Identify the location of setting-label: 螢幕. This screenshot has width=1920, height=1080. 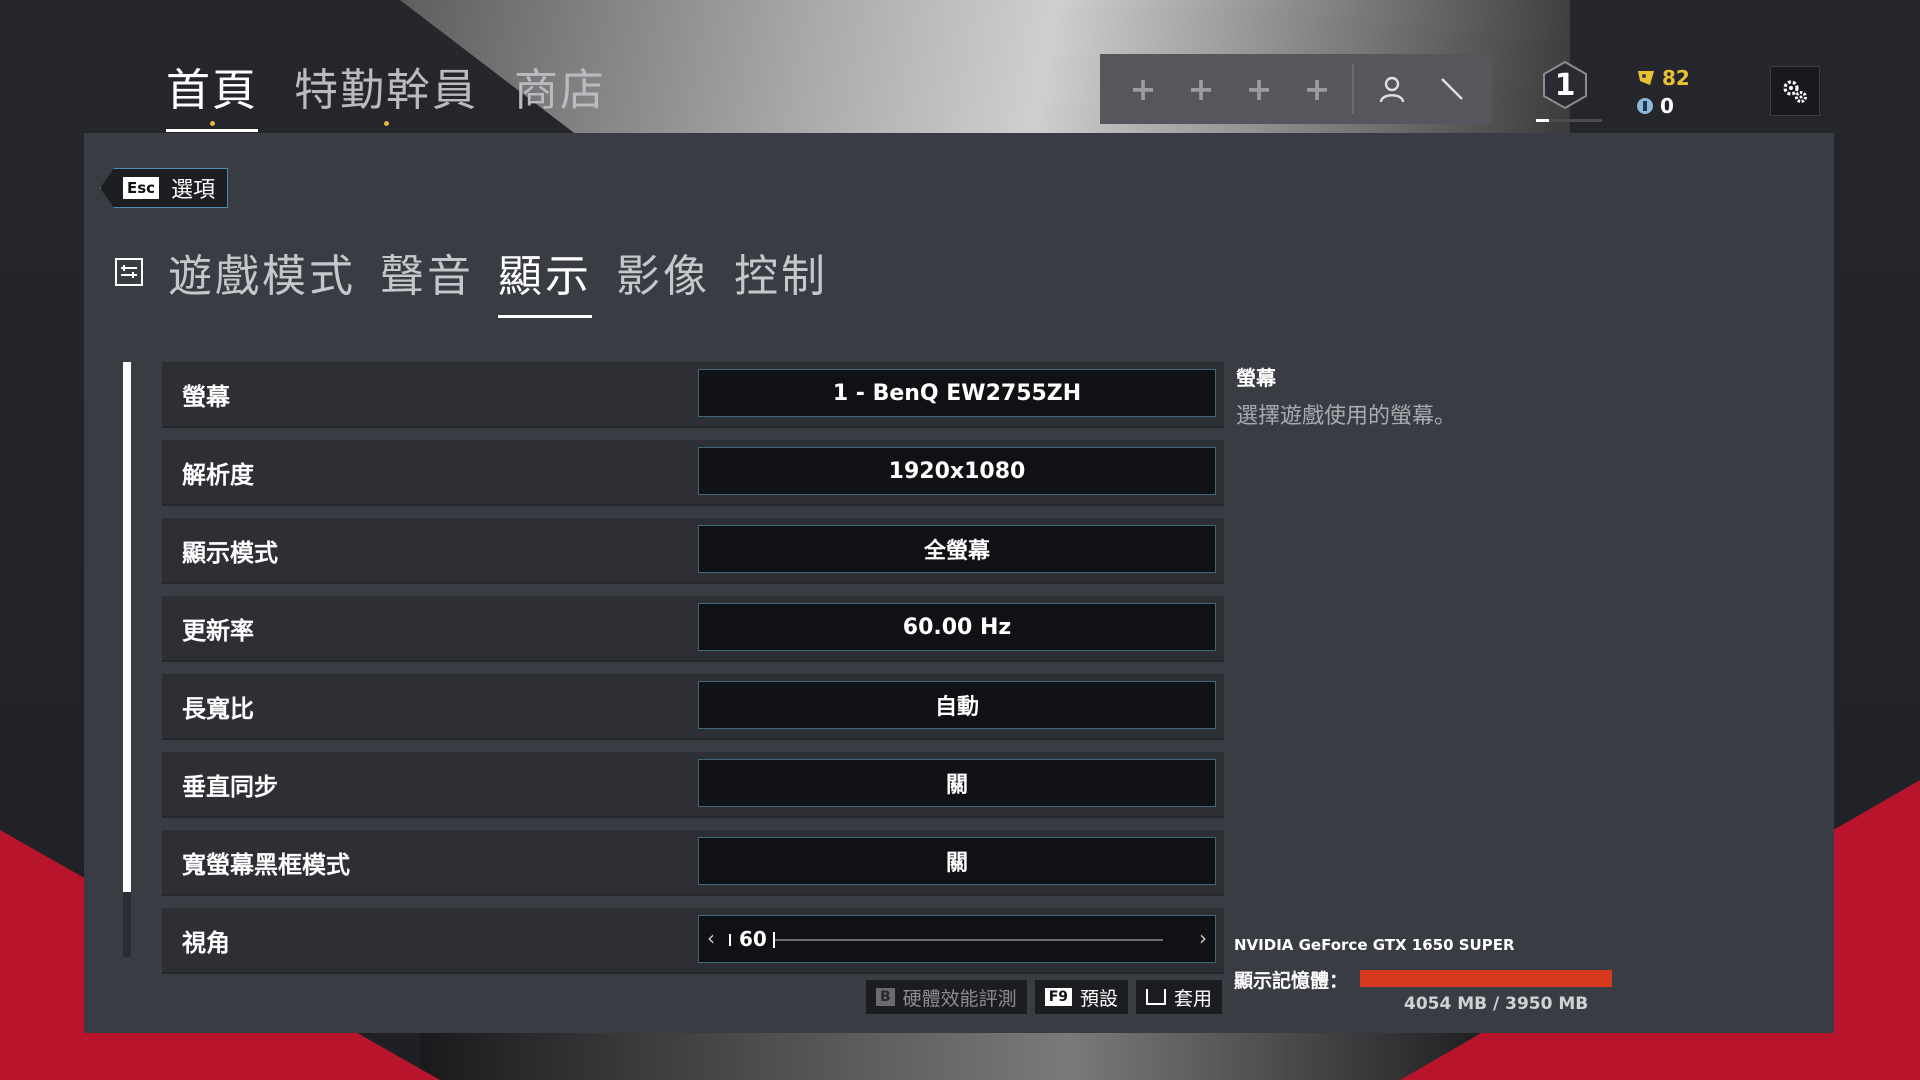
(206, 396).